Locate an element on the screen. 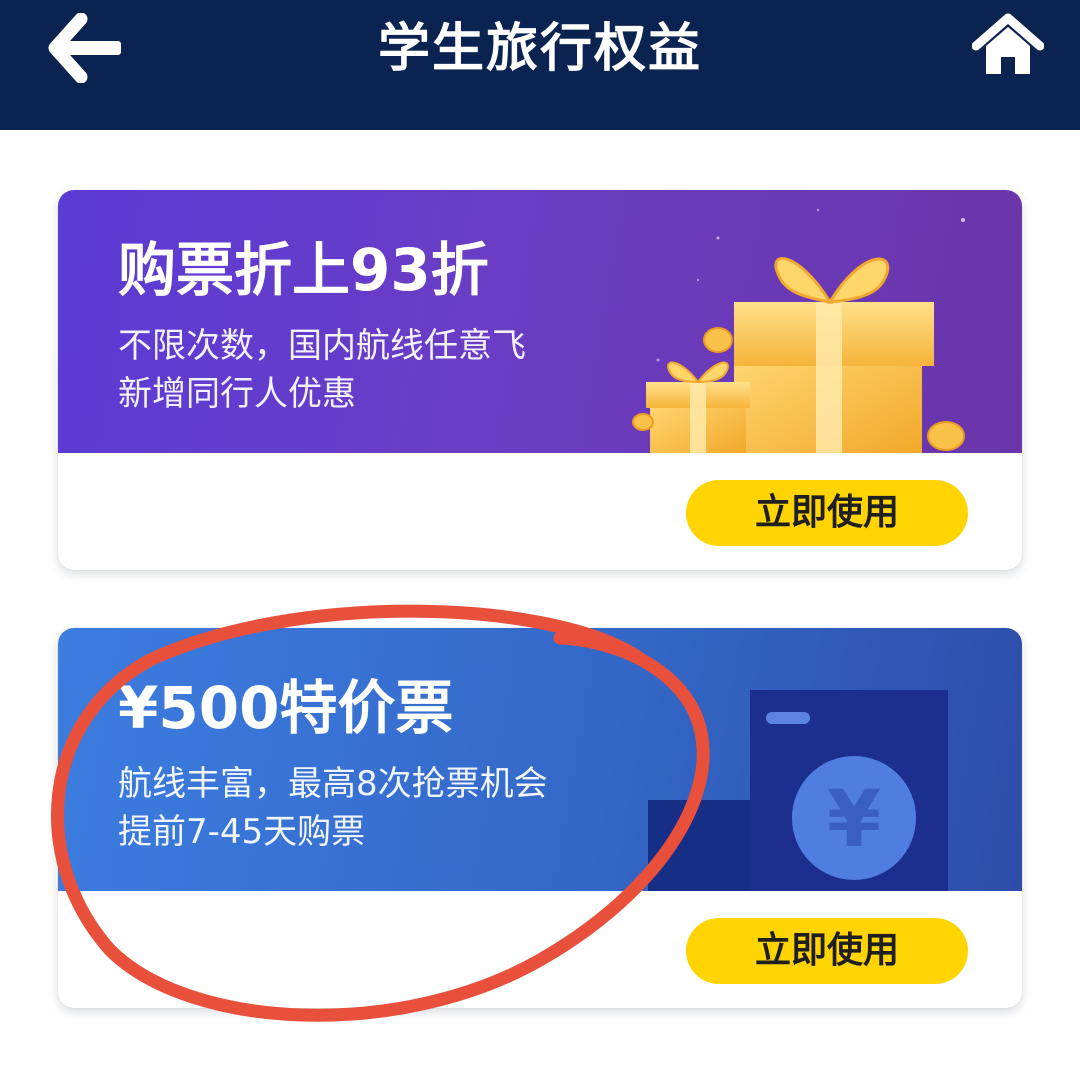  special-fare-title: ¥500特价票 is located at coordinates (286, 708).